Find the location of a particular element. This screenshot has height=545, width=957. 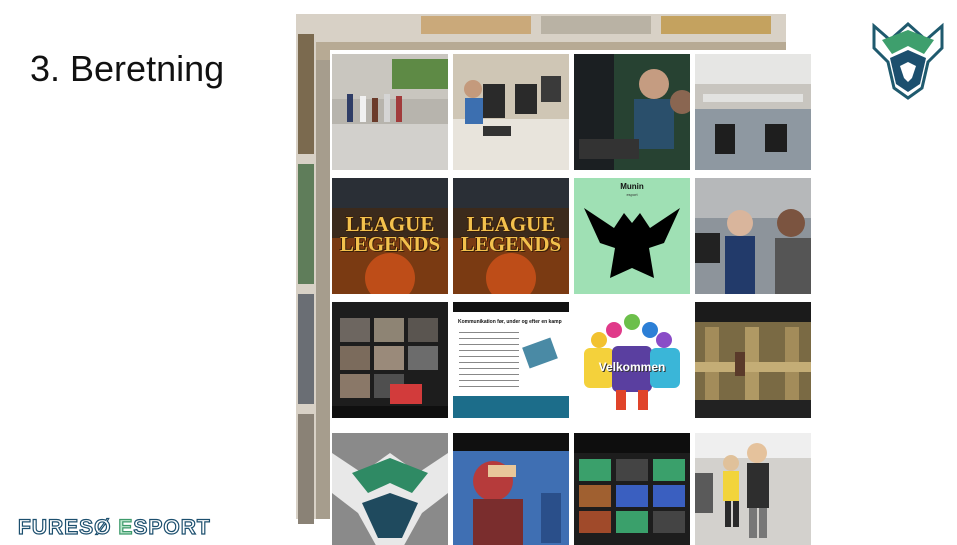

furesoe-logo-closeup is located at coordinates (390, 489).